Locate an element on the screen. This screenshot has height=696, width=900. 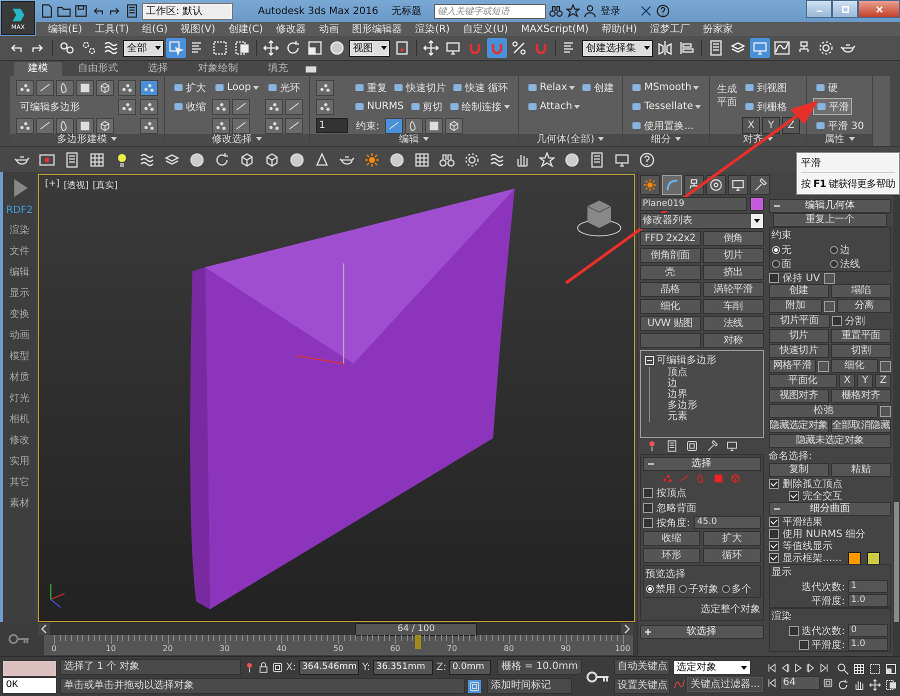
ribbon-tab: 建模 is located at coordinates (38, 69).